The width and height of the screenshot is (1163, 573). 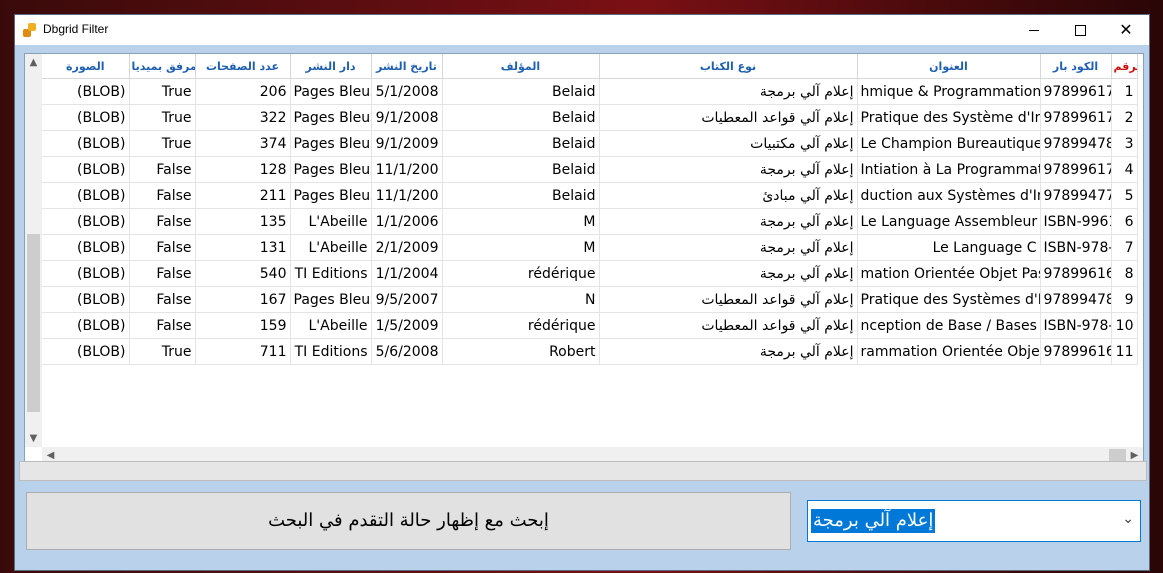 What do you see at coordinates (243, 325) in the screenshot?
I see `cell-pages: 159` at bounding box center [243, 325].